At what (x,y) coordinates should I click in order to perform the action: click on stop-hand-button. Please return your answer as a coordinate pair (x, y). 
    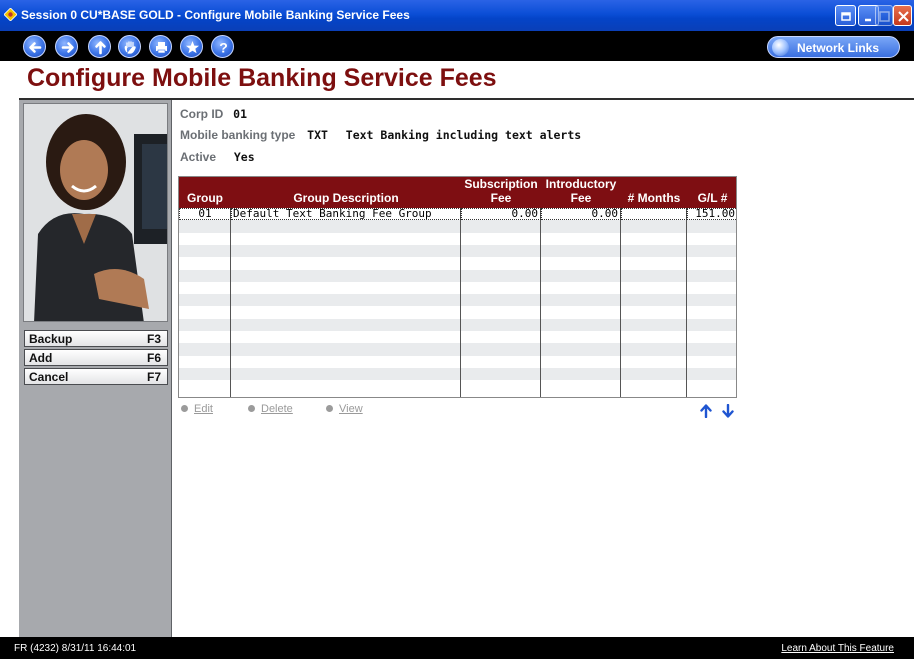
    Looking at the image, I should click on (129, 46).